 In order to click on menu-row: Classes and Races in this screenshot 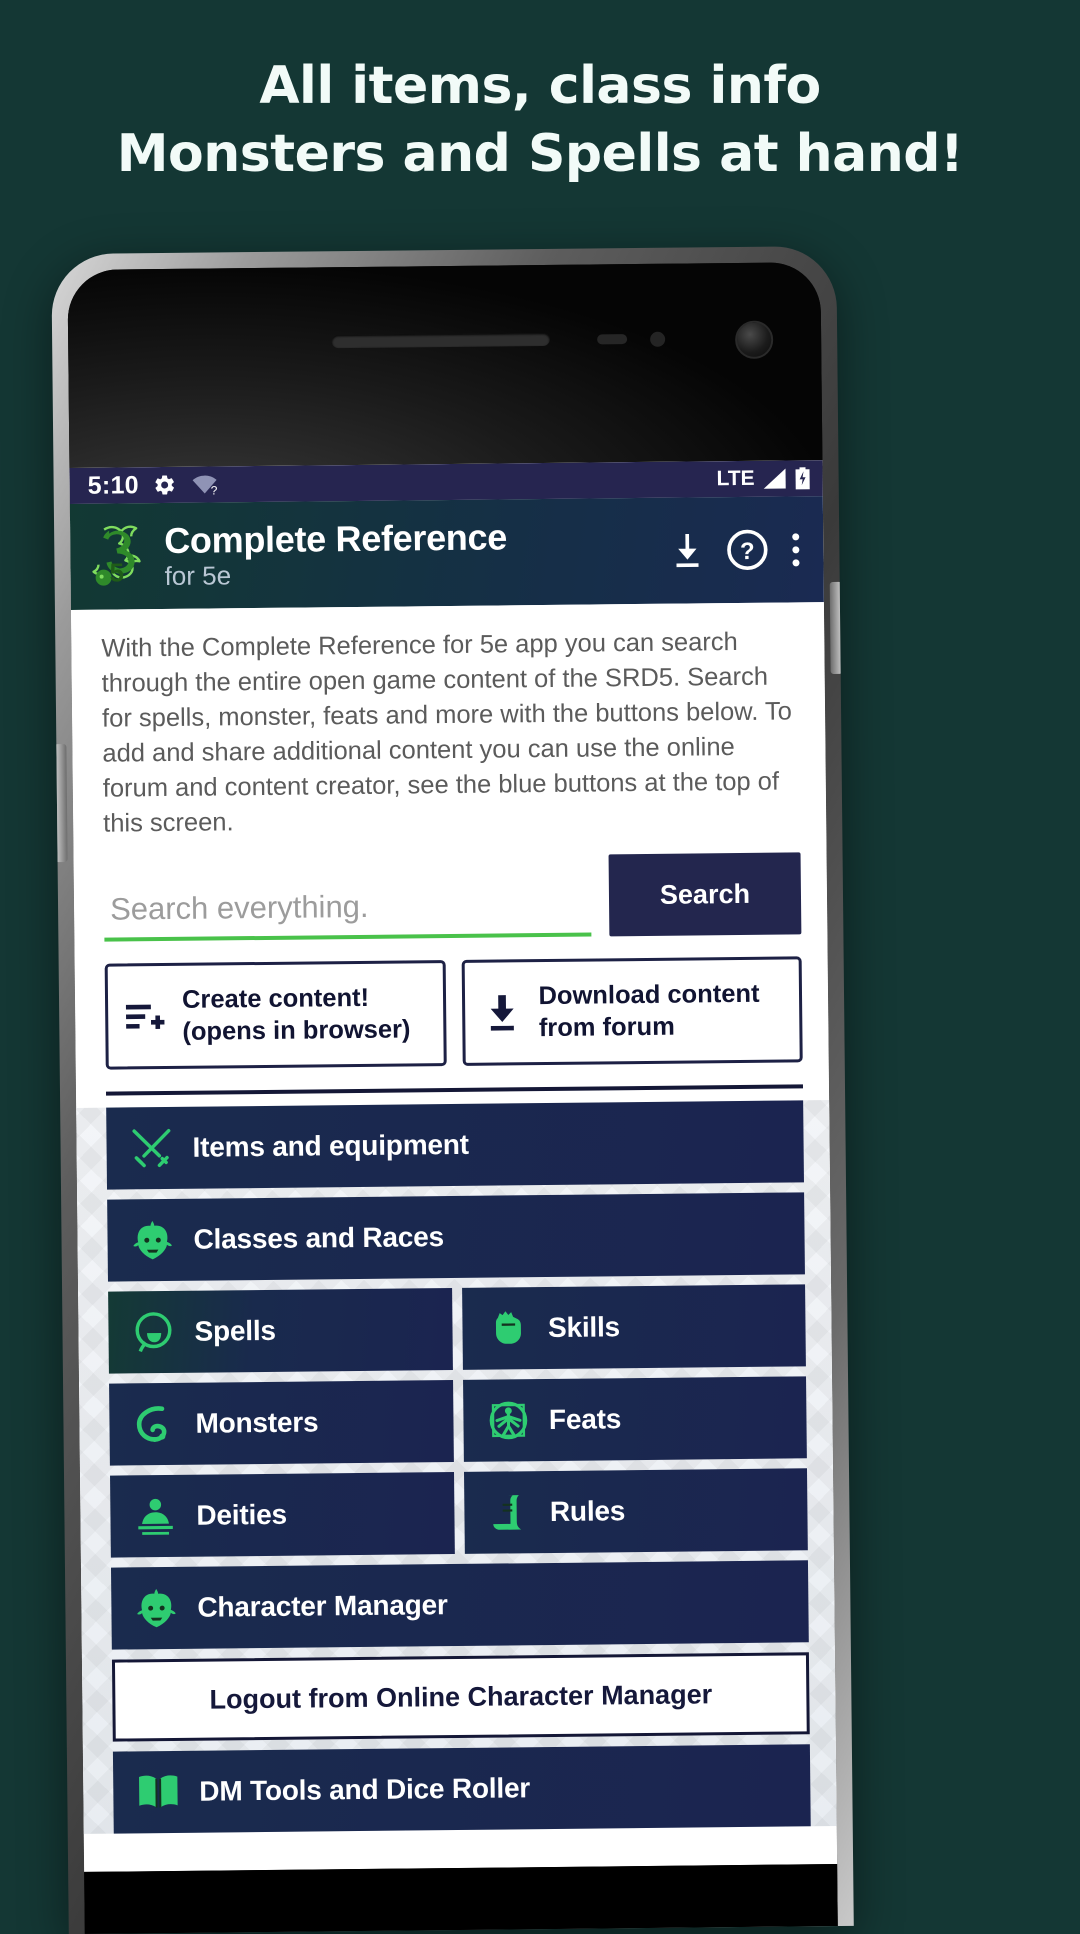, I will do `click(456, 1237)`.